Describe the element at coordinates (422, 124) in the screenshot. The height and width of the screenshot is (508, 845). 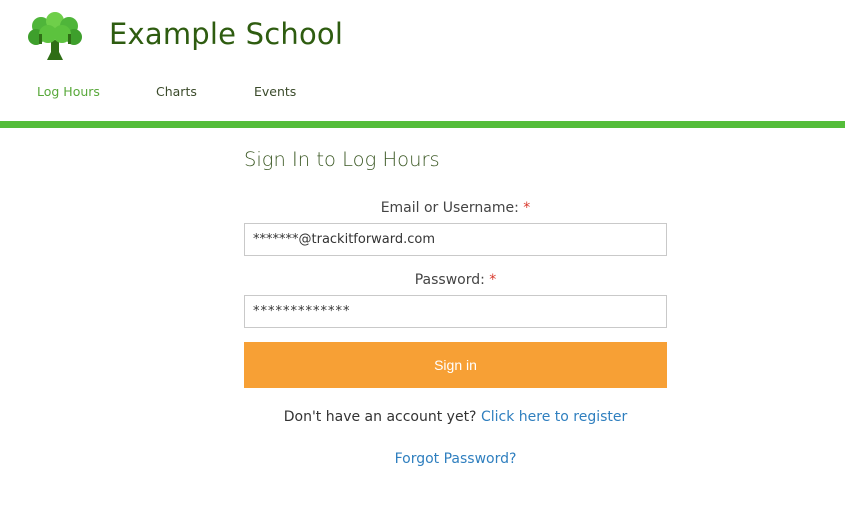
I see `header-divider` at that location.